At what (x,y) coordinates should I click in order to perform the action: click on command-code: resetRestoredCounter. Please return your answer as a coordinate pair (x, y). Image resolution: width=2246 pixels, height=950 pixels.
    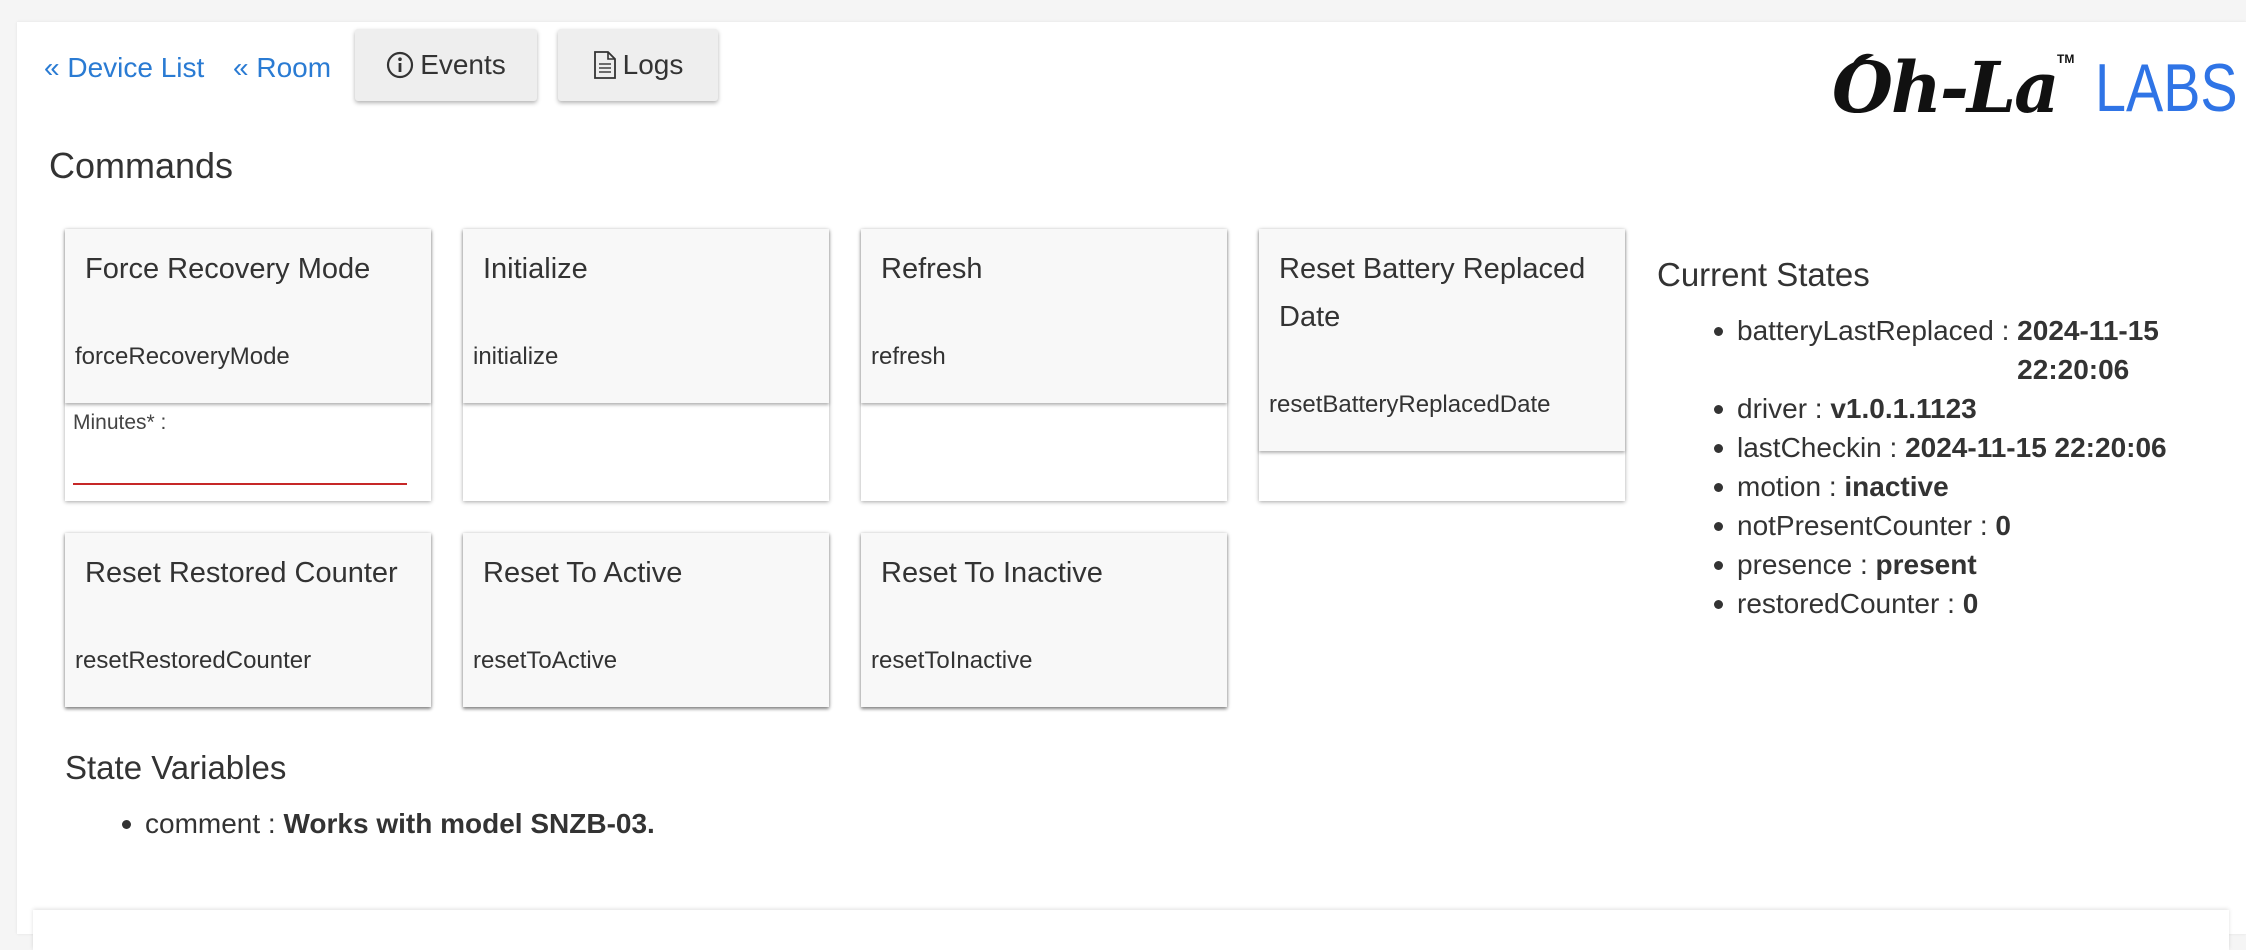
    Looking at the image, I should click on (193, 660).